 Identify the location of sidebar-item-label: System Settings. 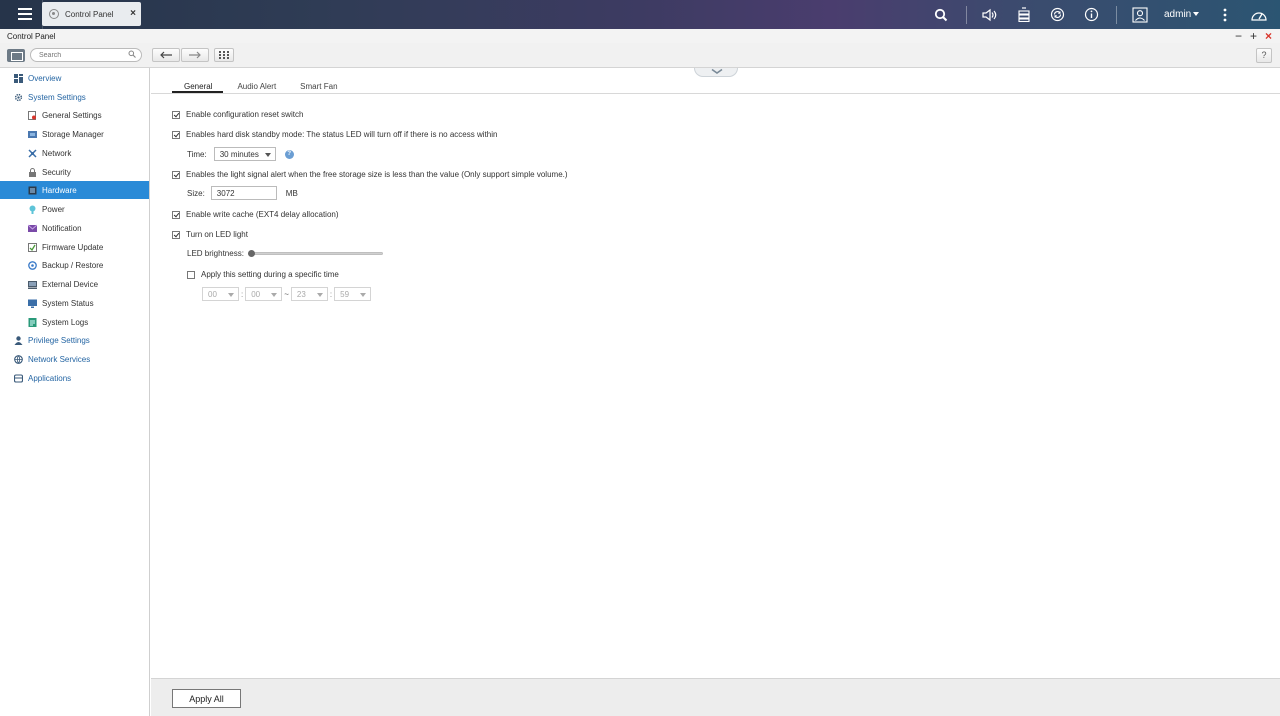
(57, 97).